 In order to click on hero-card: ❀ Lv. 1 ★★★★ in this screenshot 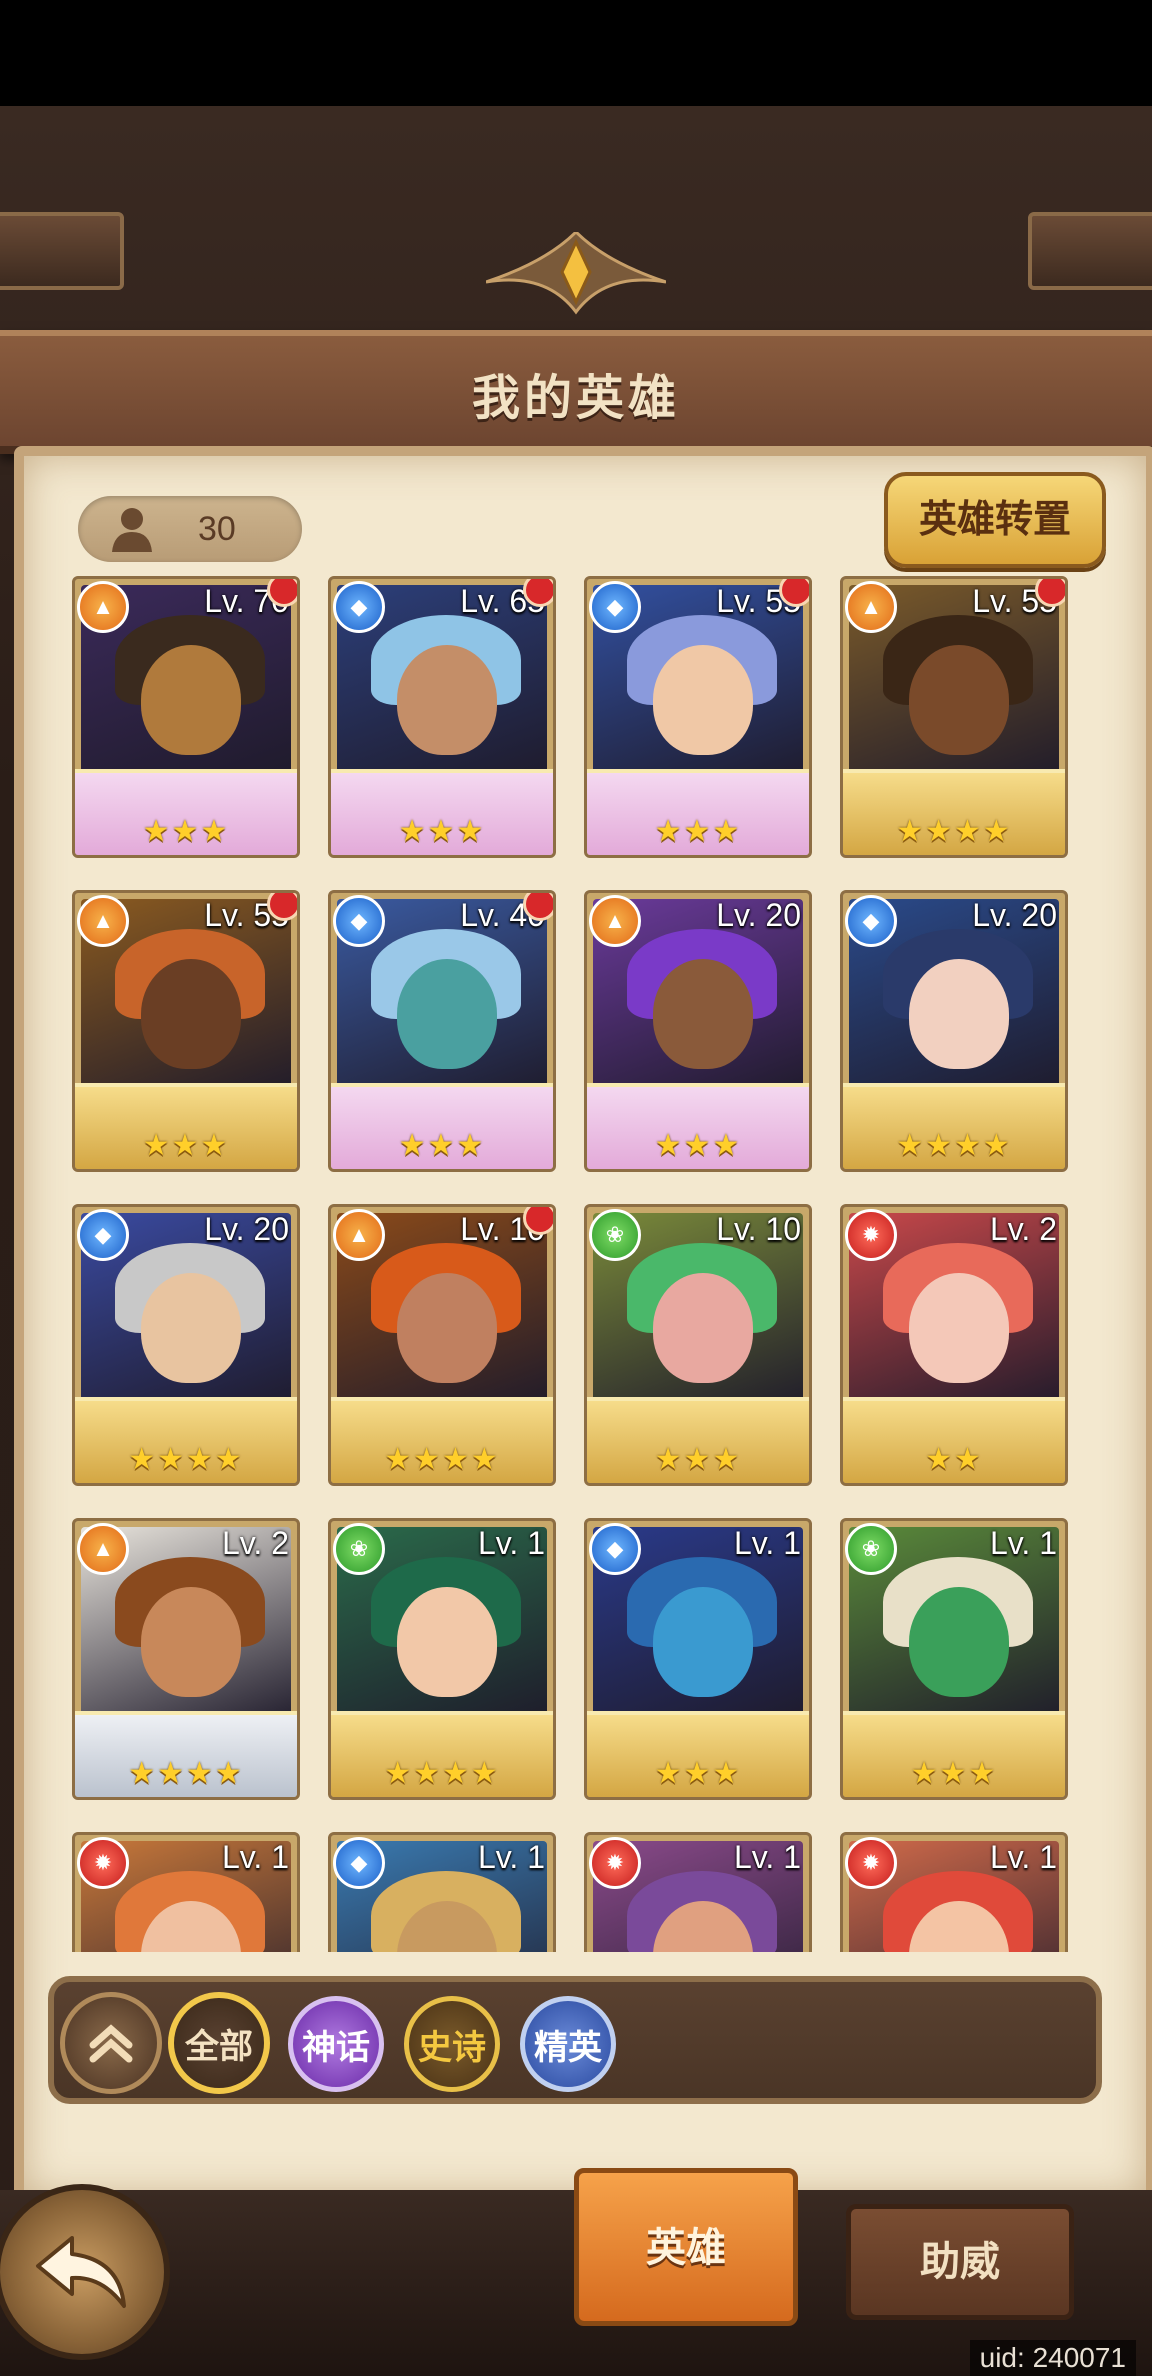, I will do `click(442, 1659)`.